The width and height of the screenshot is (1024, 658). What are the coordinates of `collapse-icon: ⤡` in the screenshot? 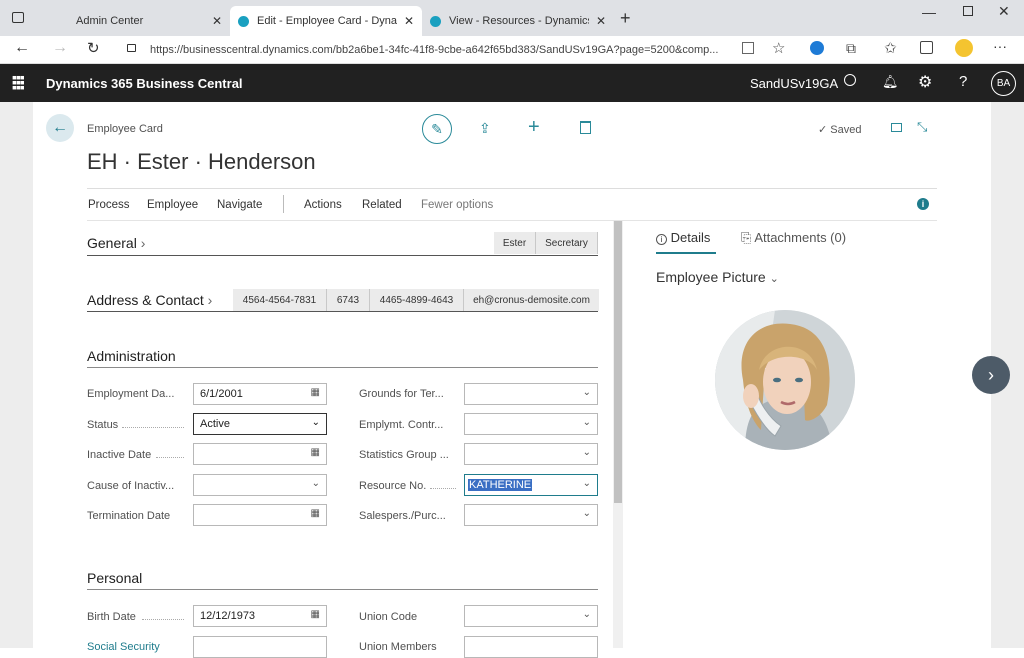 It's located at (922, 127).